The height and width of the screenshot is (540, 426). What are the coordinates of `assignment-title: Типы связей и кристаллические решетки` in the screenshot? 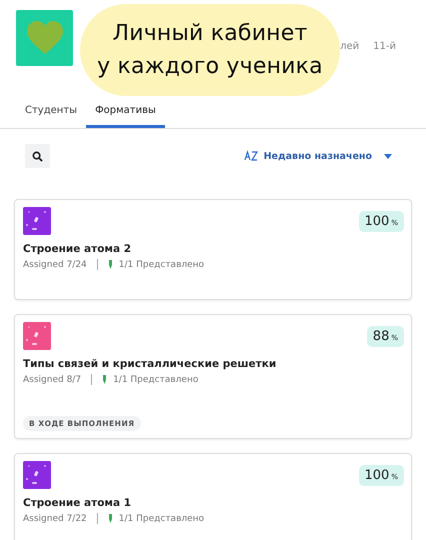 It's located at (150, 364).